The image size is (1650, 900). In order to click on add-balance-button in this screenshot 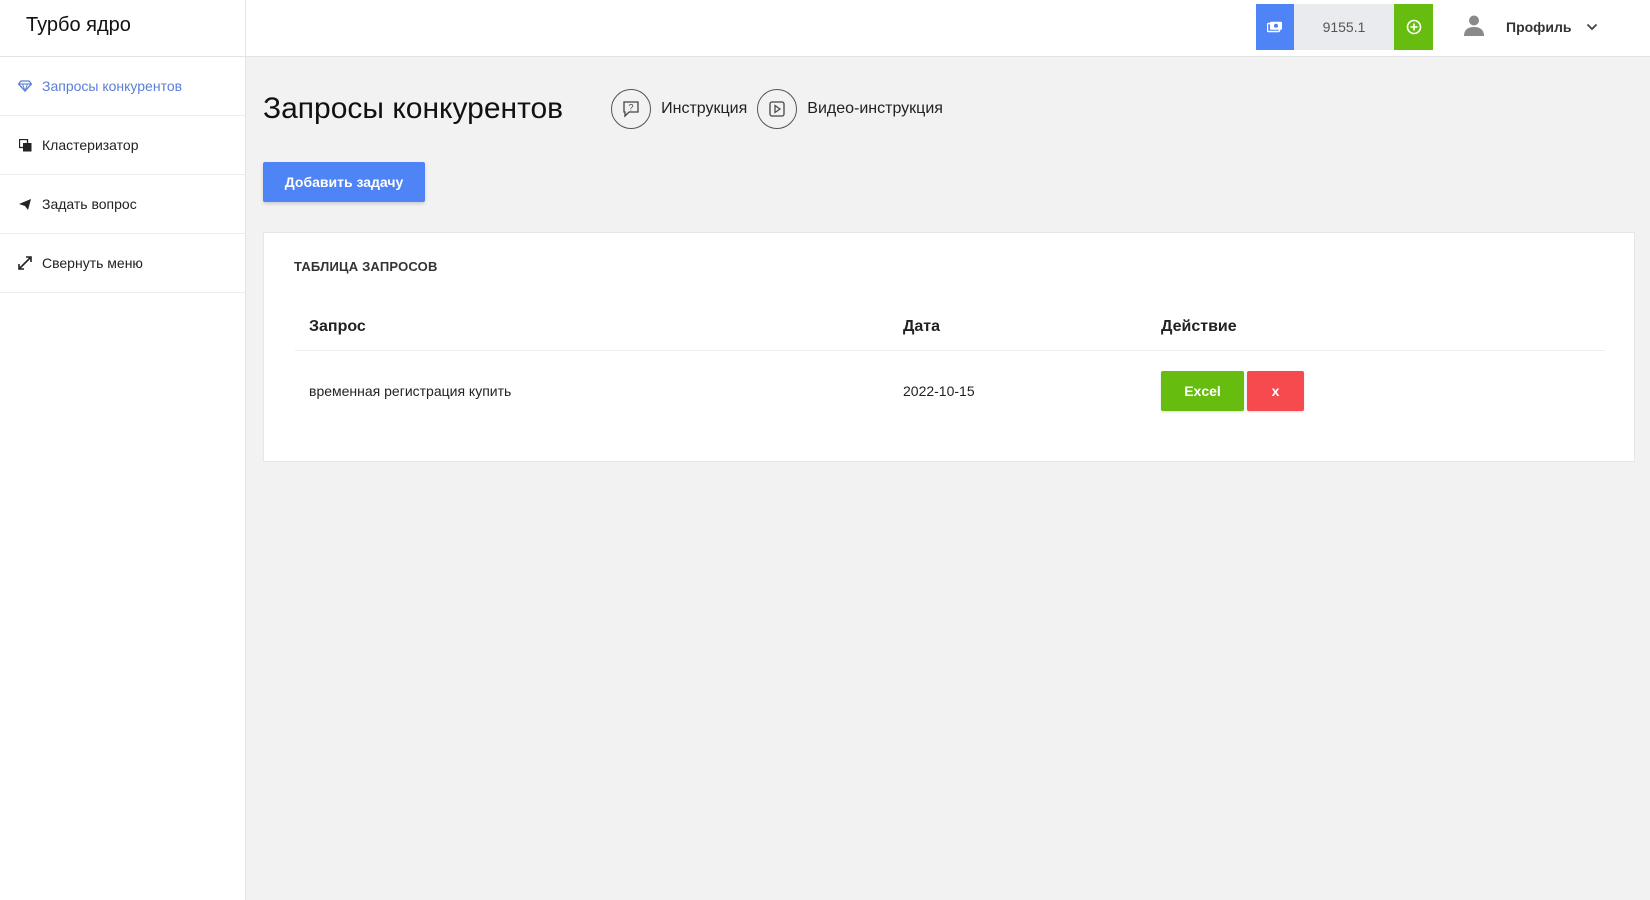, I will do `click(1413, 27)`.